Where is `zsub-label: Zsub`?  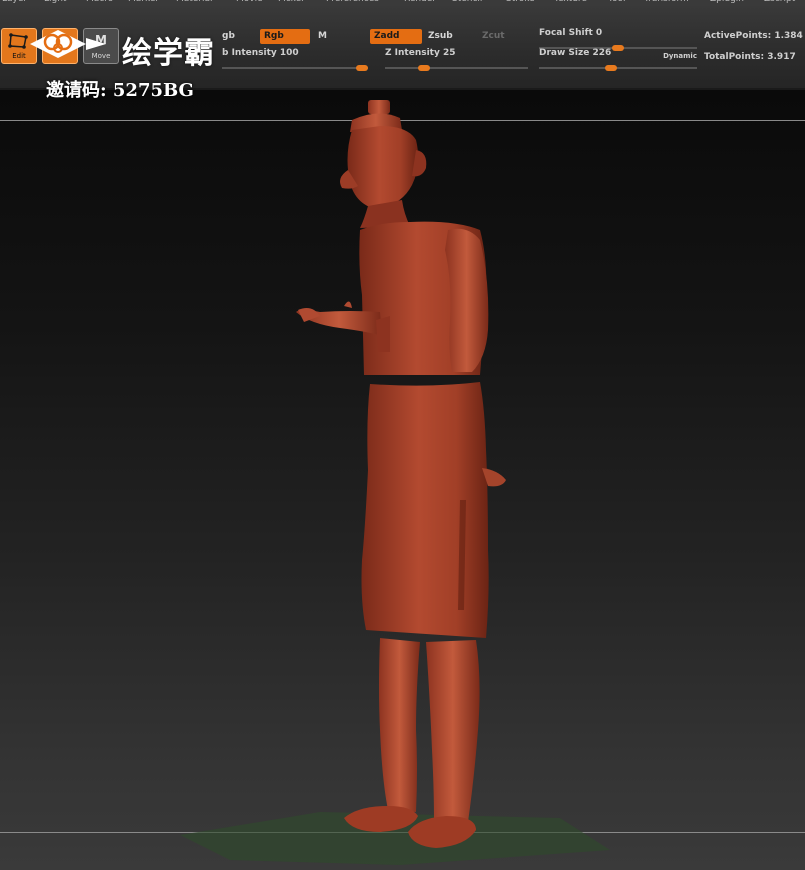 zsub-label: Zsub is located at coordinates (440, 36).